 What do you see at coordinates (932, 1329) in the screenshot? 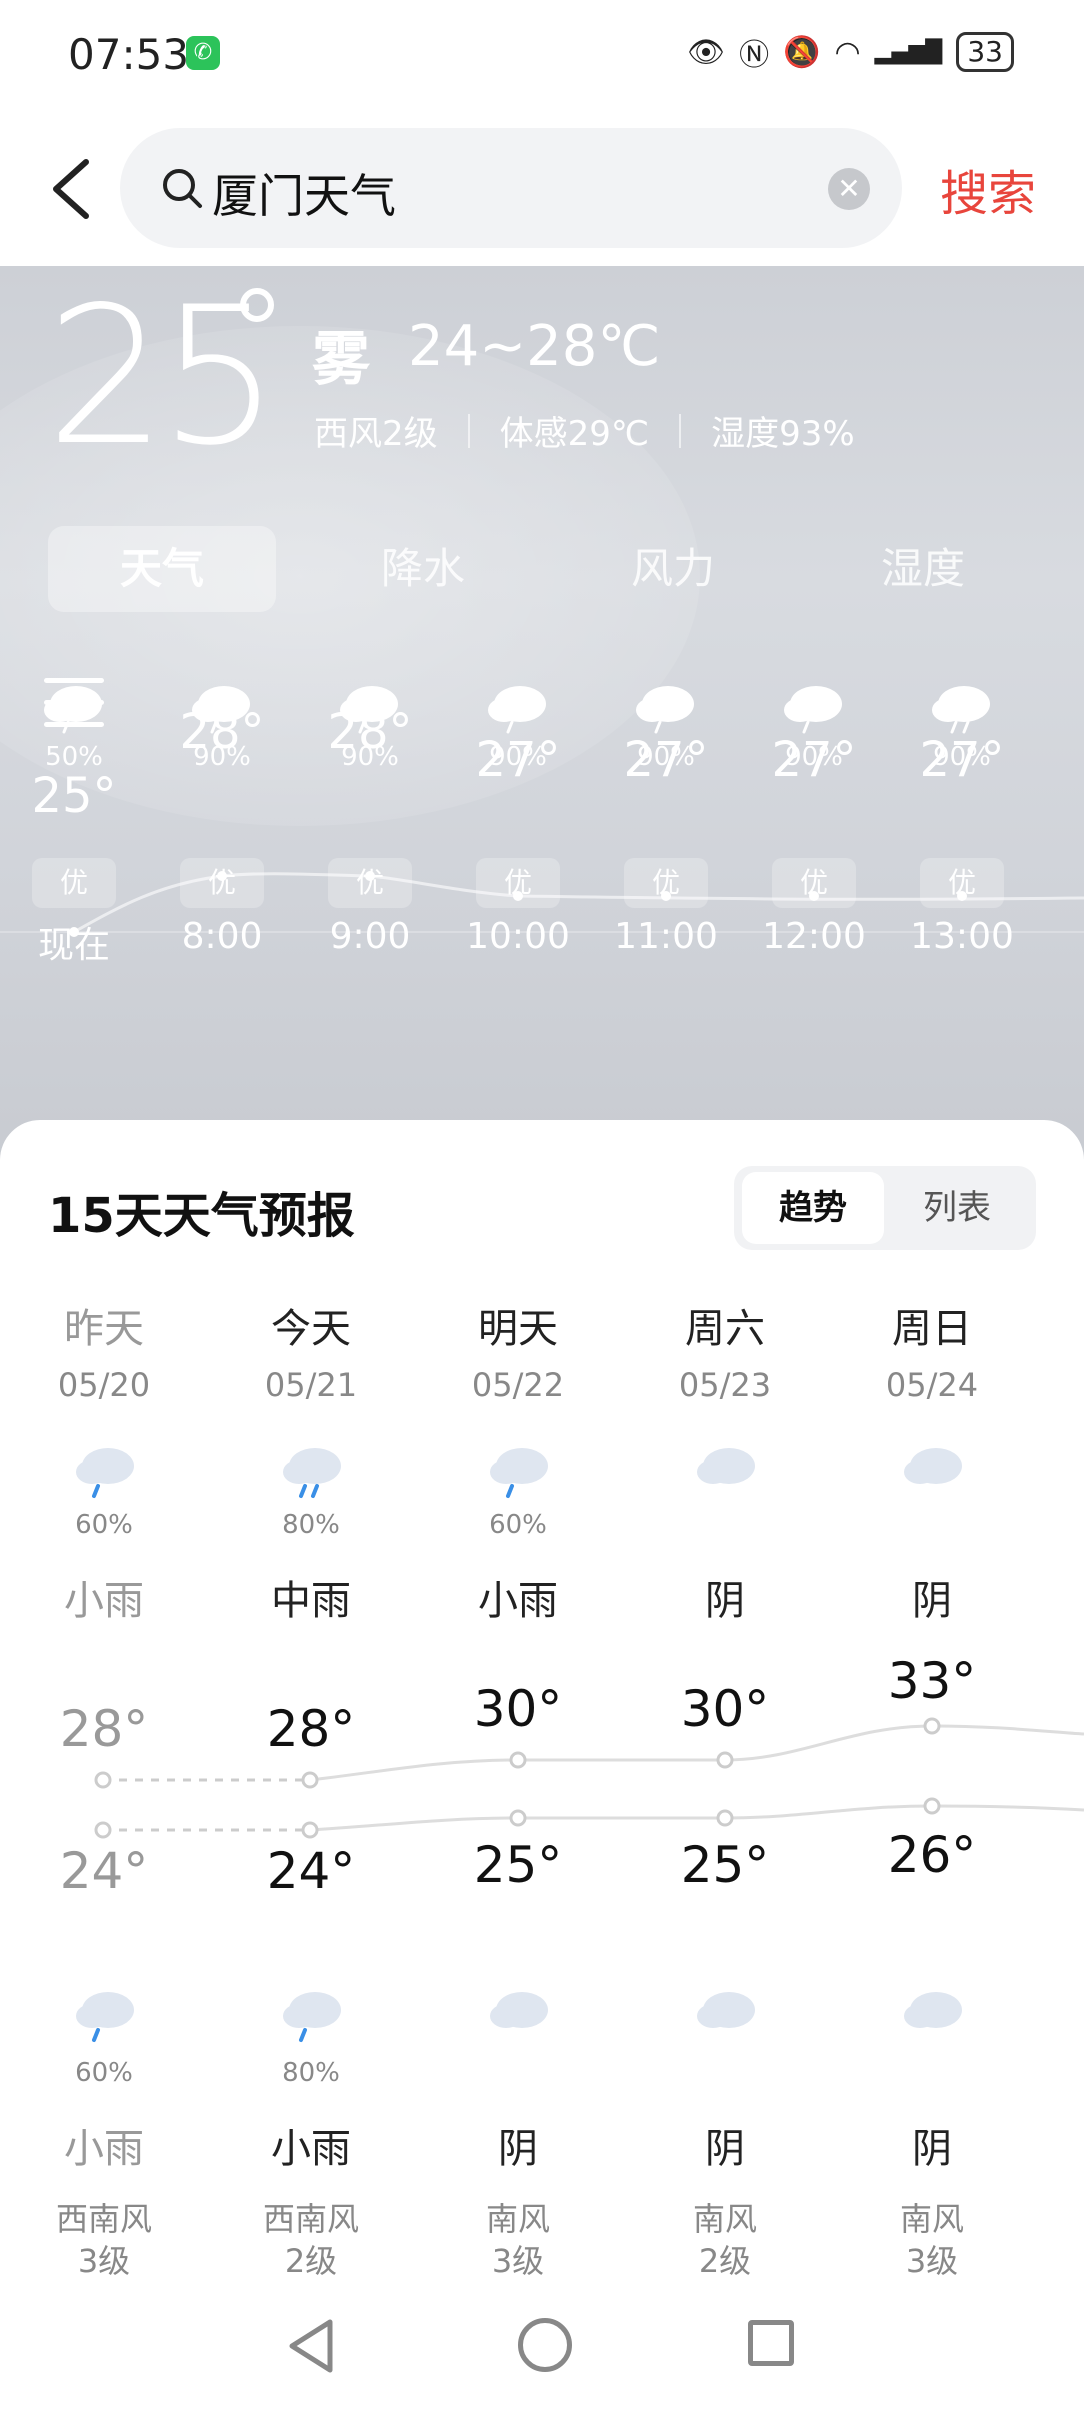
I see `day-label: 周日` at bounding box center [932, 1329].